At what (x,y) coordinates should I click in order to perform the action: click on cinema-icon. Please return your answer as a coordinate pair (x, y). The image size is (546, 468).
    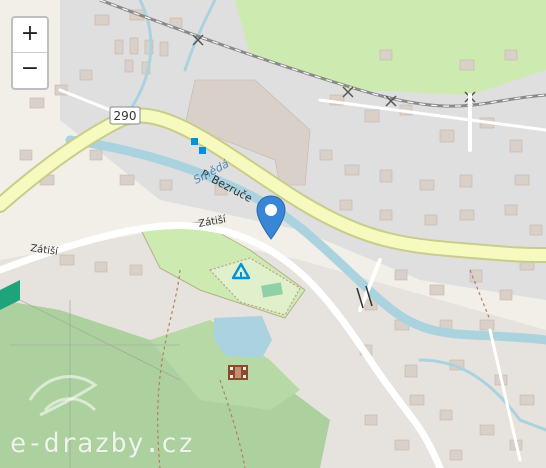
    Looking at the image, I should click on (238, 372).